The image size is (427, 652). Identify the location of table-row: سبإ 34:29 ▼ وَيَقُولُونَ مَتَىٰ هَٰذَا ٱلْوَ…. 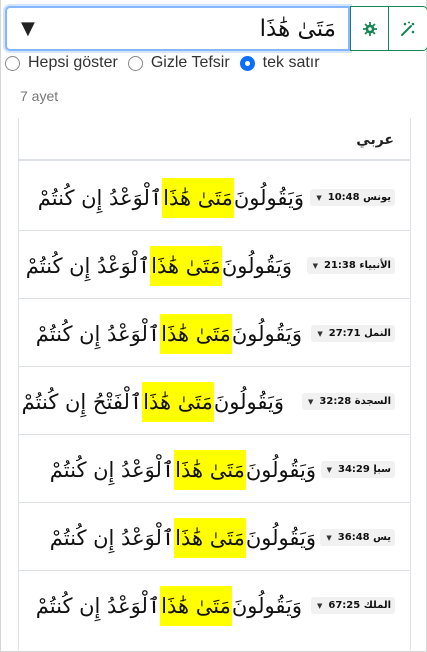
(214, 469).